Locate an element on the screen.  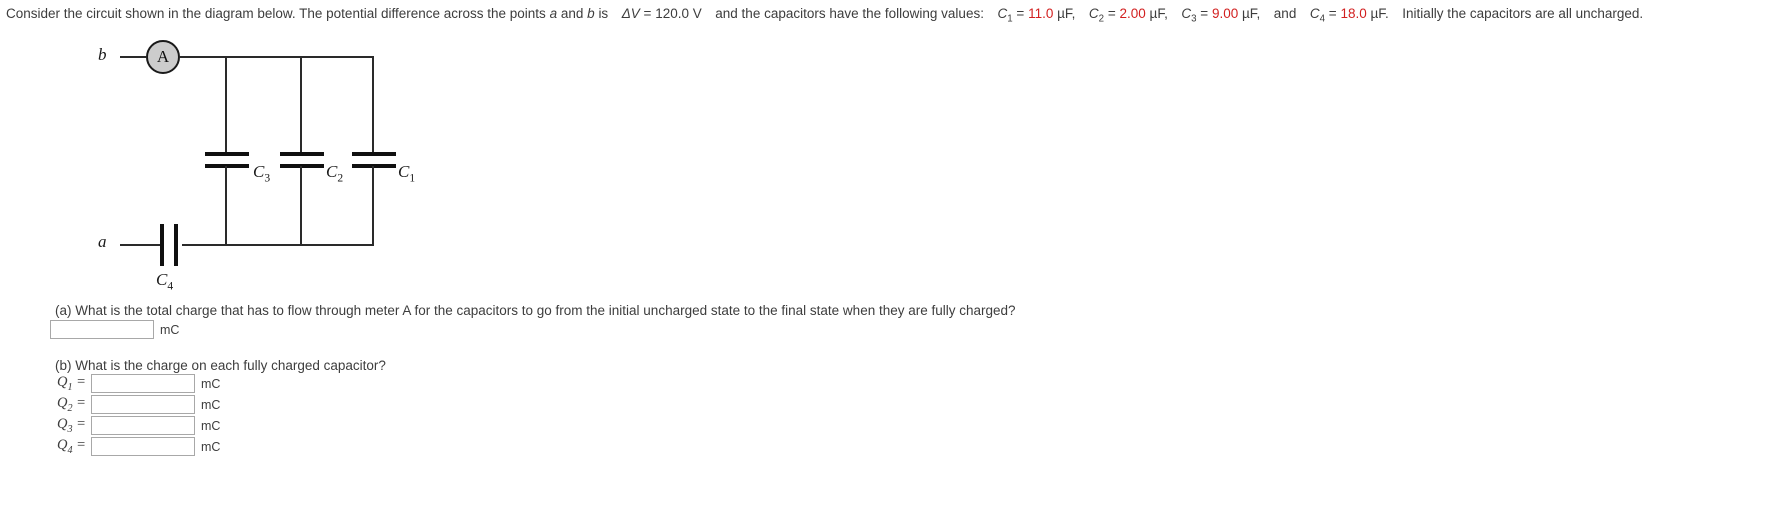
statement-and-1: and is located at coordinates (572, 13).